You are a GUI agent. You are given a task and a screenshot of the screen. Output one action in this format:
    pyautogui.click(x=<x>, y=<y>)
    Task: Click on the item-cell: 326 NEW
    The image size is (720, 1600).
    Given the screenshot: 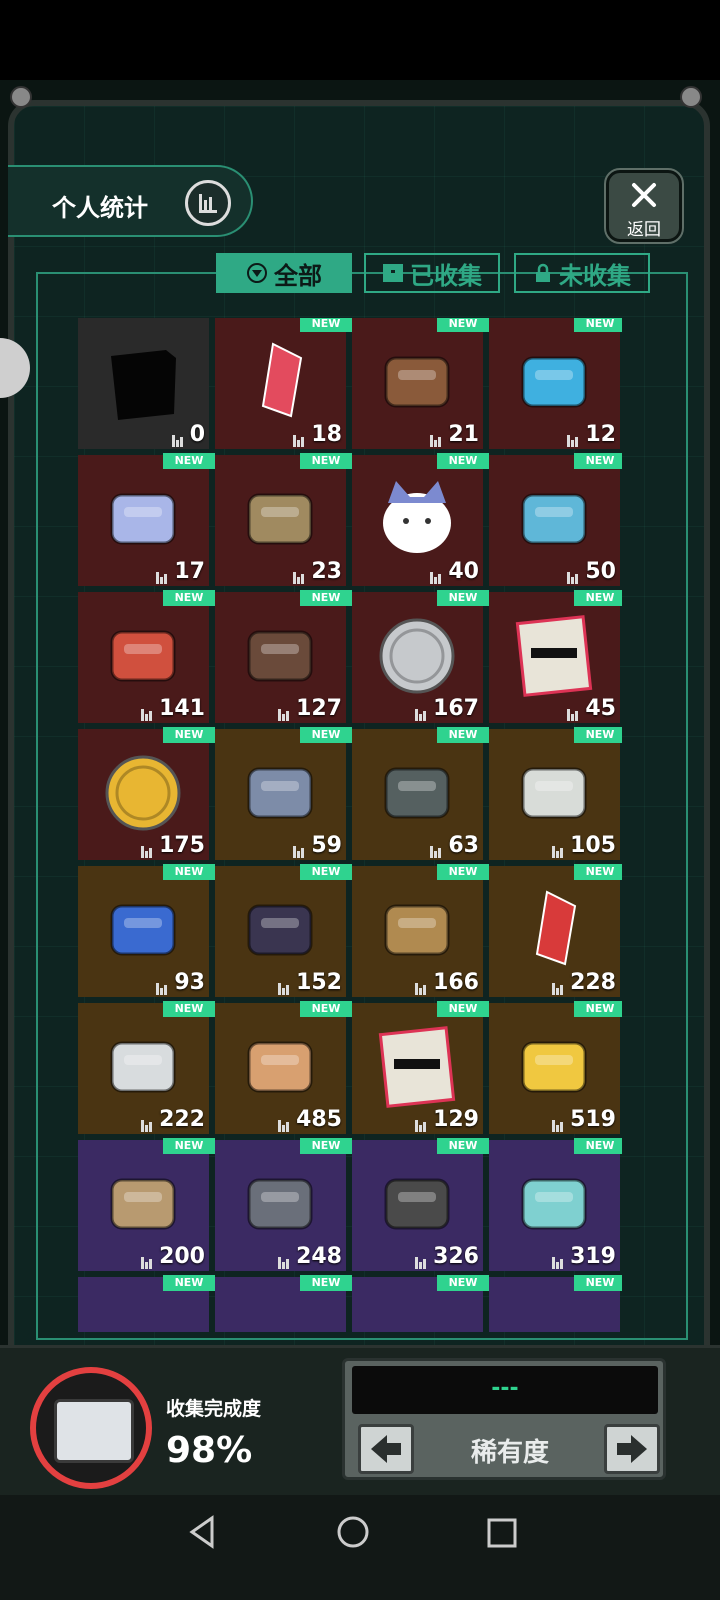 What is the action you would take?
    pyautogui.click(x=420, y=1204)
    